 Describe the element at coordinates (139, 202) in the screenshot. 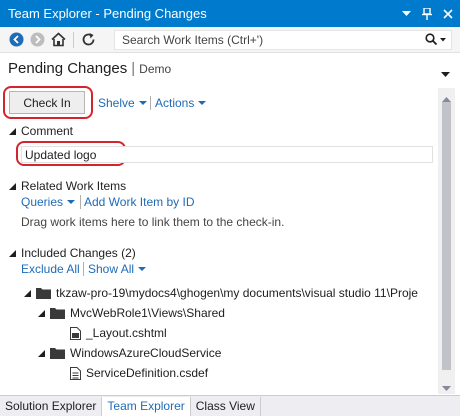

I see `add-work-item-by-id-link: Add Work Item by ID` at that location.